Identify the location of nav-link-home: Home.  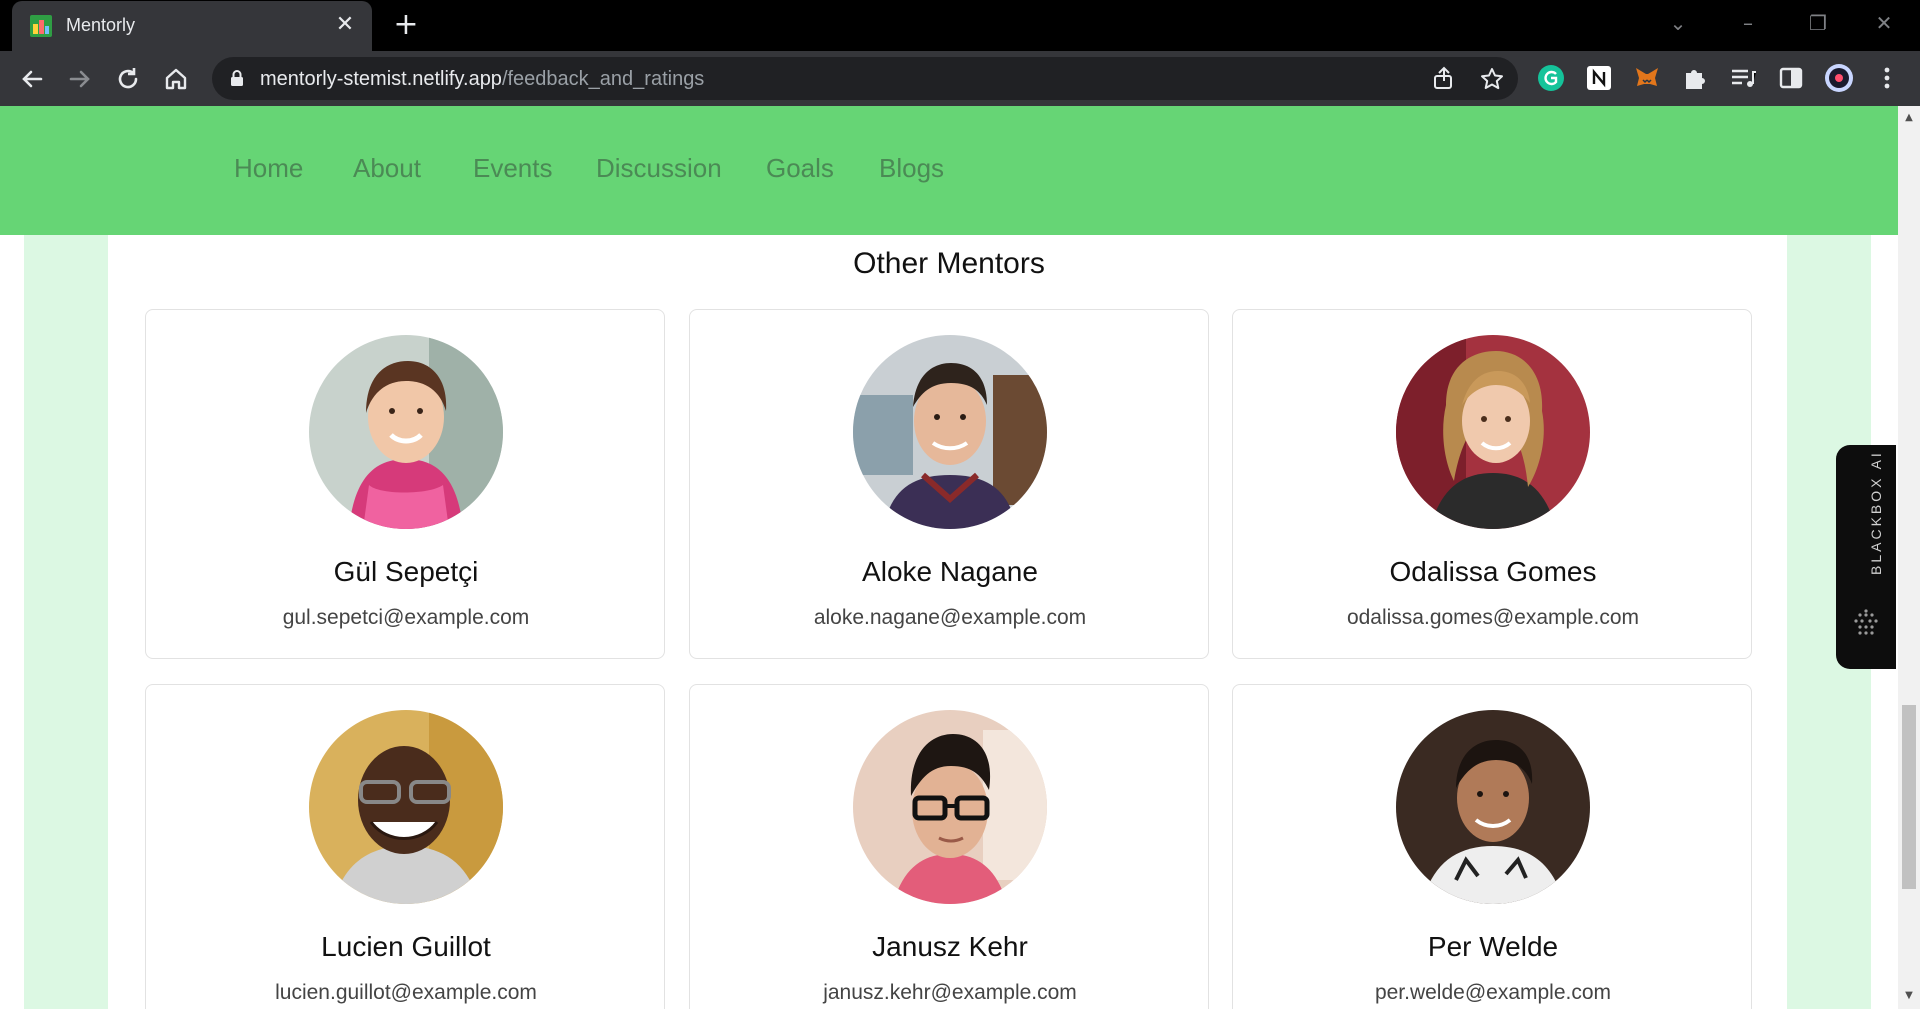
(268, 168).